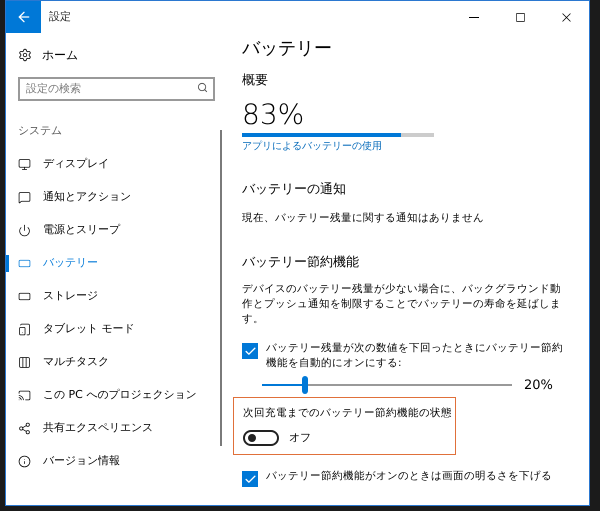 This screenshot has height=511, width=600. Describe the element at coordinates (538, 385) in the screenshot. I see `slider-value: 20%` at that location.